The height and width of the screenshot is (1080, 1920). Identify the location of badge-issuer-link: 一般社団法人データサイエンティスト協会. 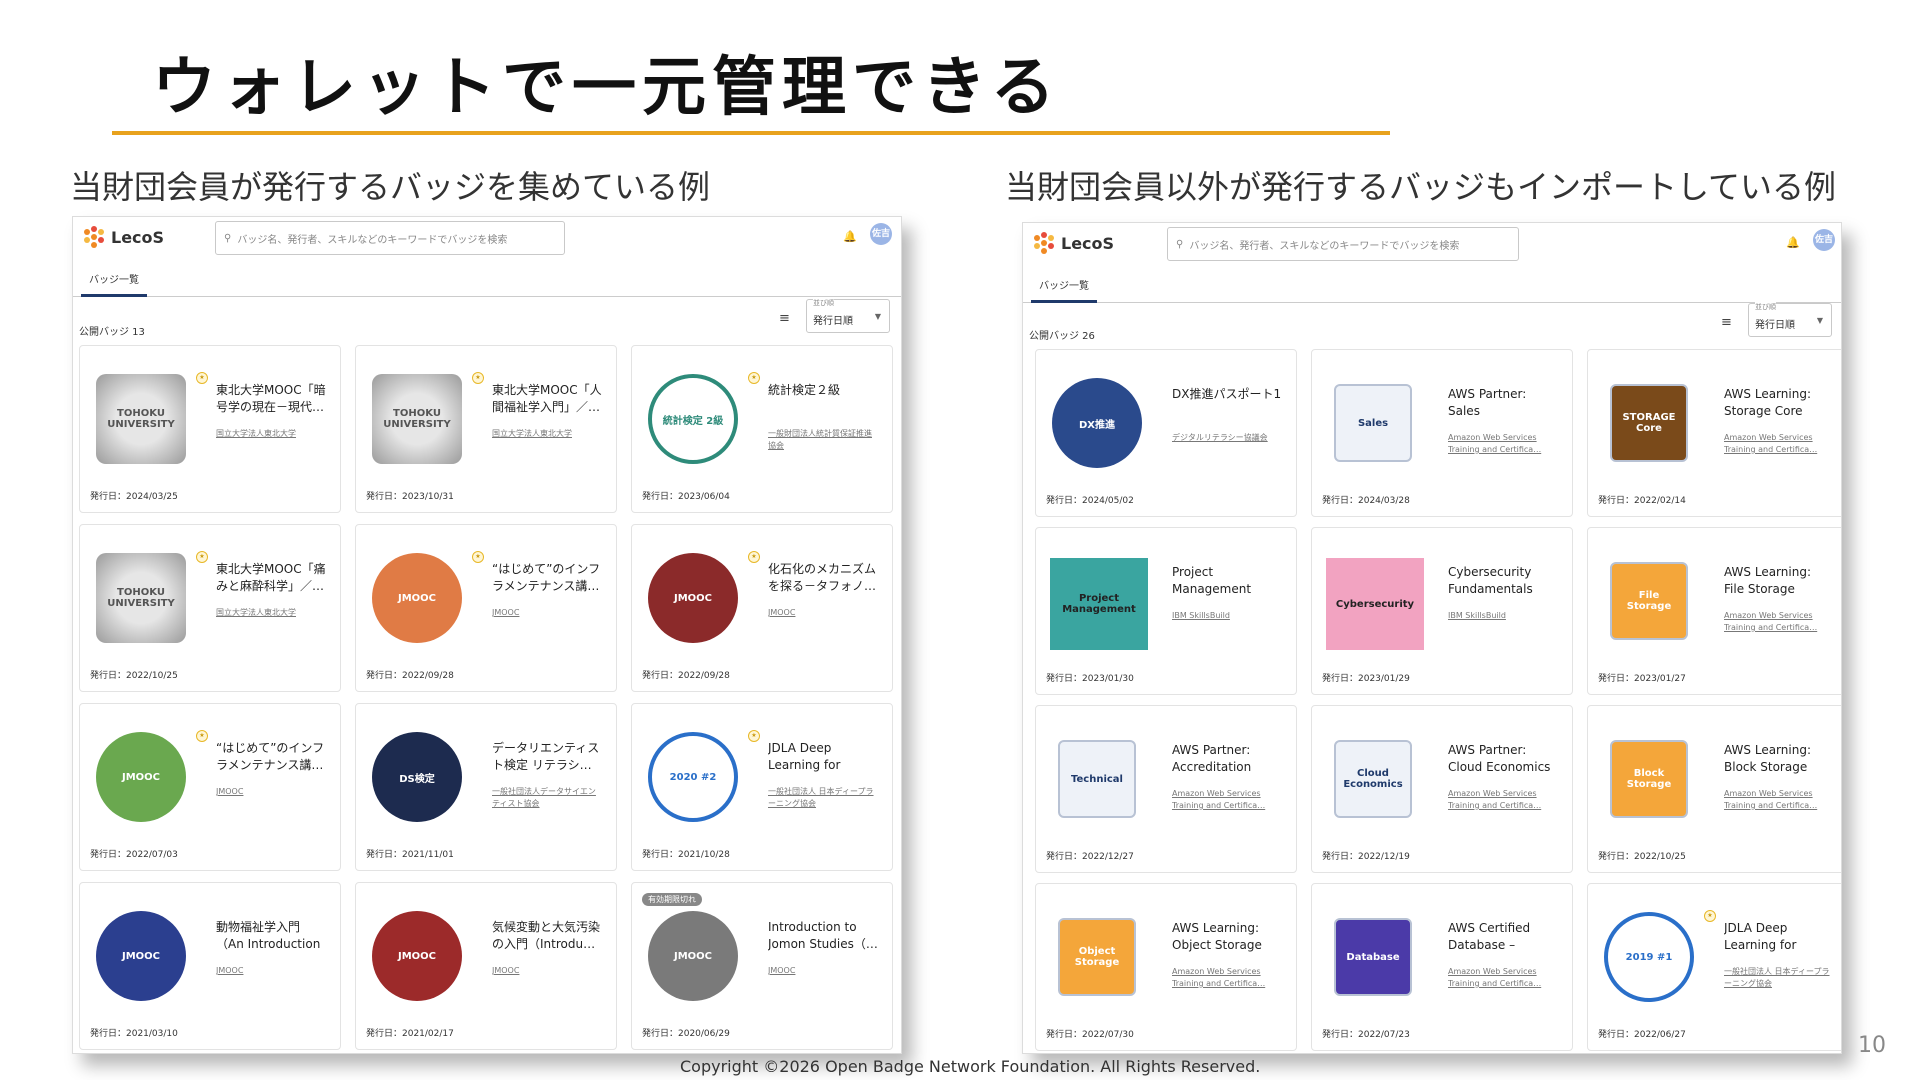
(547, 798).